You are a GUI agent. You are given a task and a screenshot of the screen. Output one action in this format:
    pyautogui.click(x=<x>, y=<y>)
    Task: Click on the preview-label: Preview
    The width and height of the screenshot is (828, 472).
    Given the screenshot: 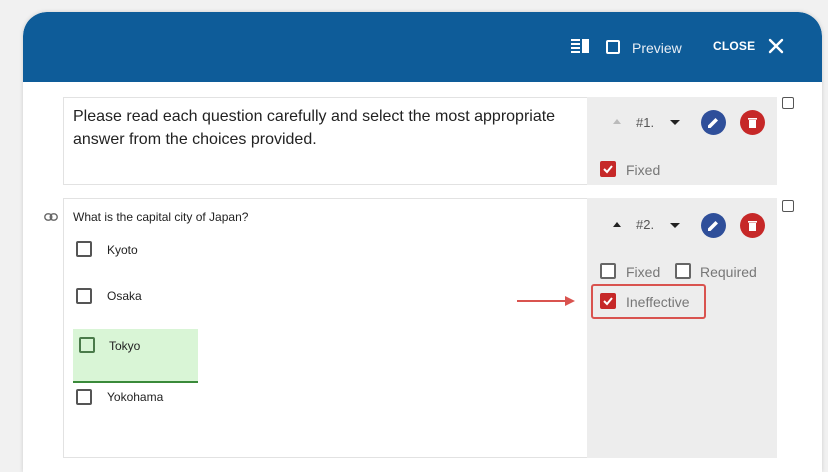 What is the action you would take?
    pyautogui.click(x=657, y=48)
    